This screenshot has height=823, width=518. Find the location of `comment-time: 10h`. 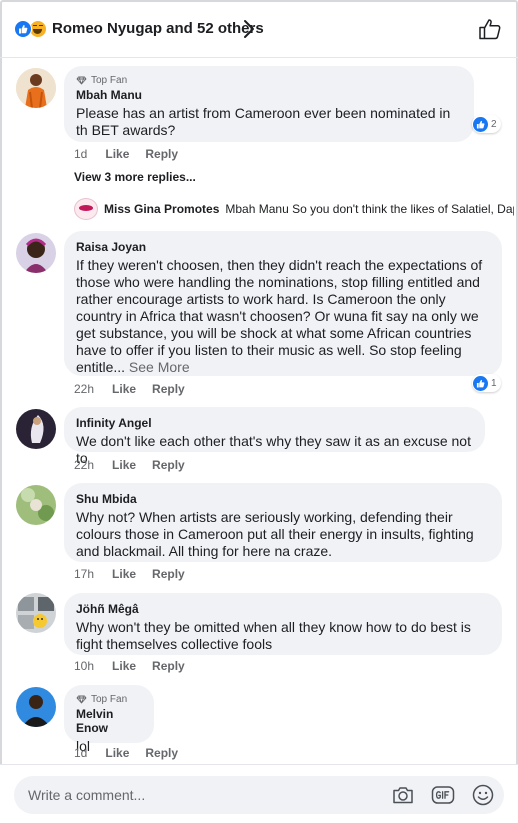

comment-time: 10h is located at coordinates (84, 666).